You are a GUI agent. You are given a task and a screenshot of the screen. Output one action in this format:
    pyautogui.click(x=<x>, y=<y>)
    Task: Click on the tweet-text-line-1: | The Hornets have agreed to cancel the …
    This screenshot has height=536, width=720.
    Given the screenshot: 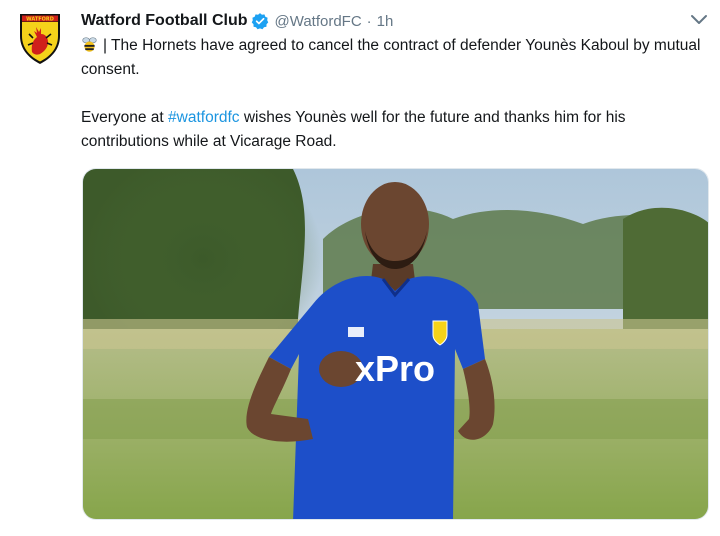 What is the action you would take?
    pyautogui.click(x=391, y=57)
    